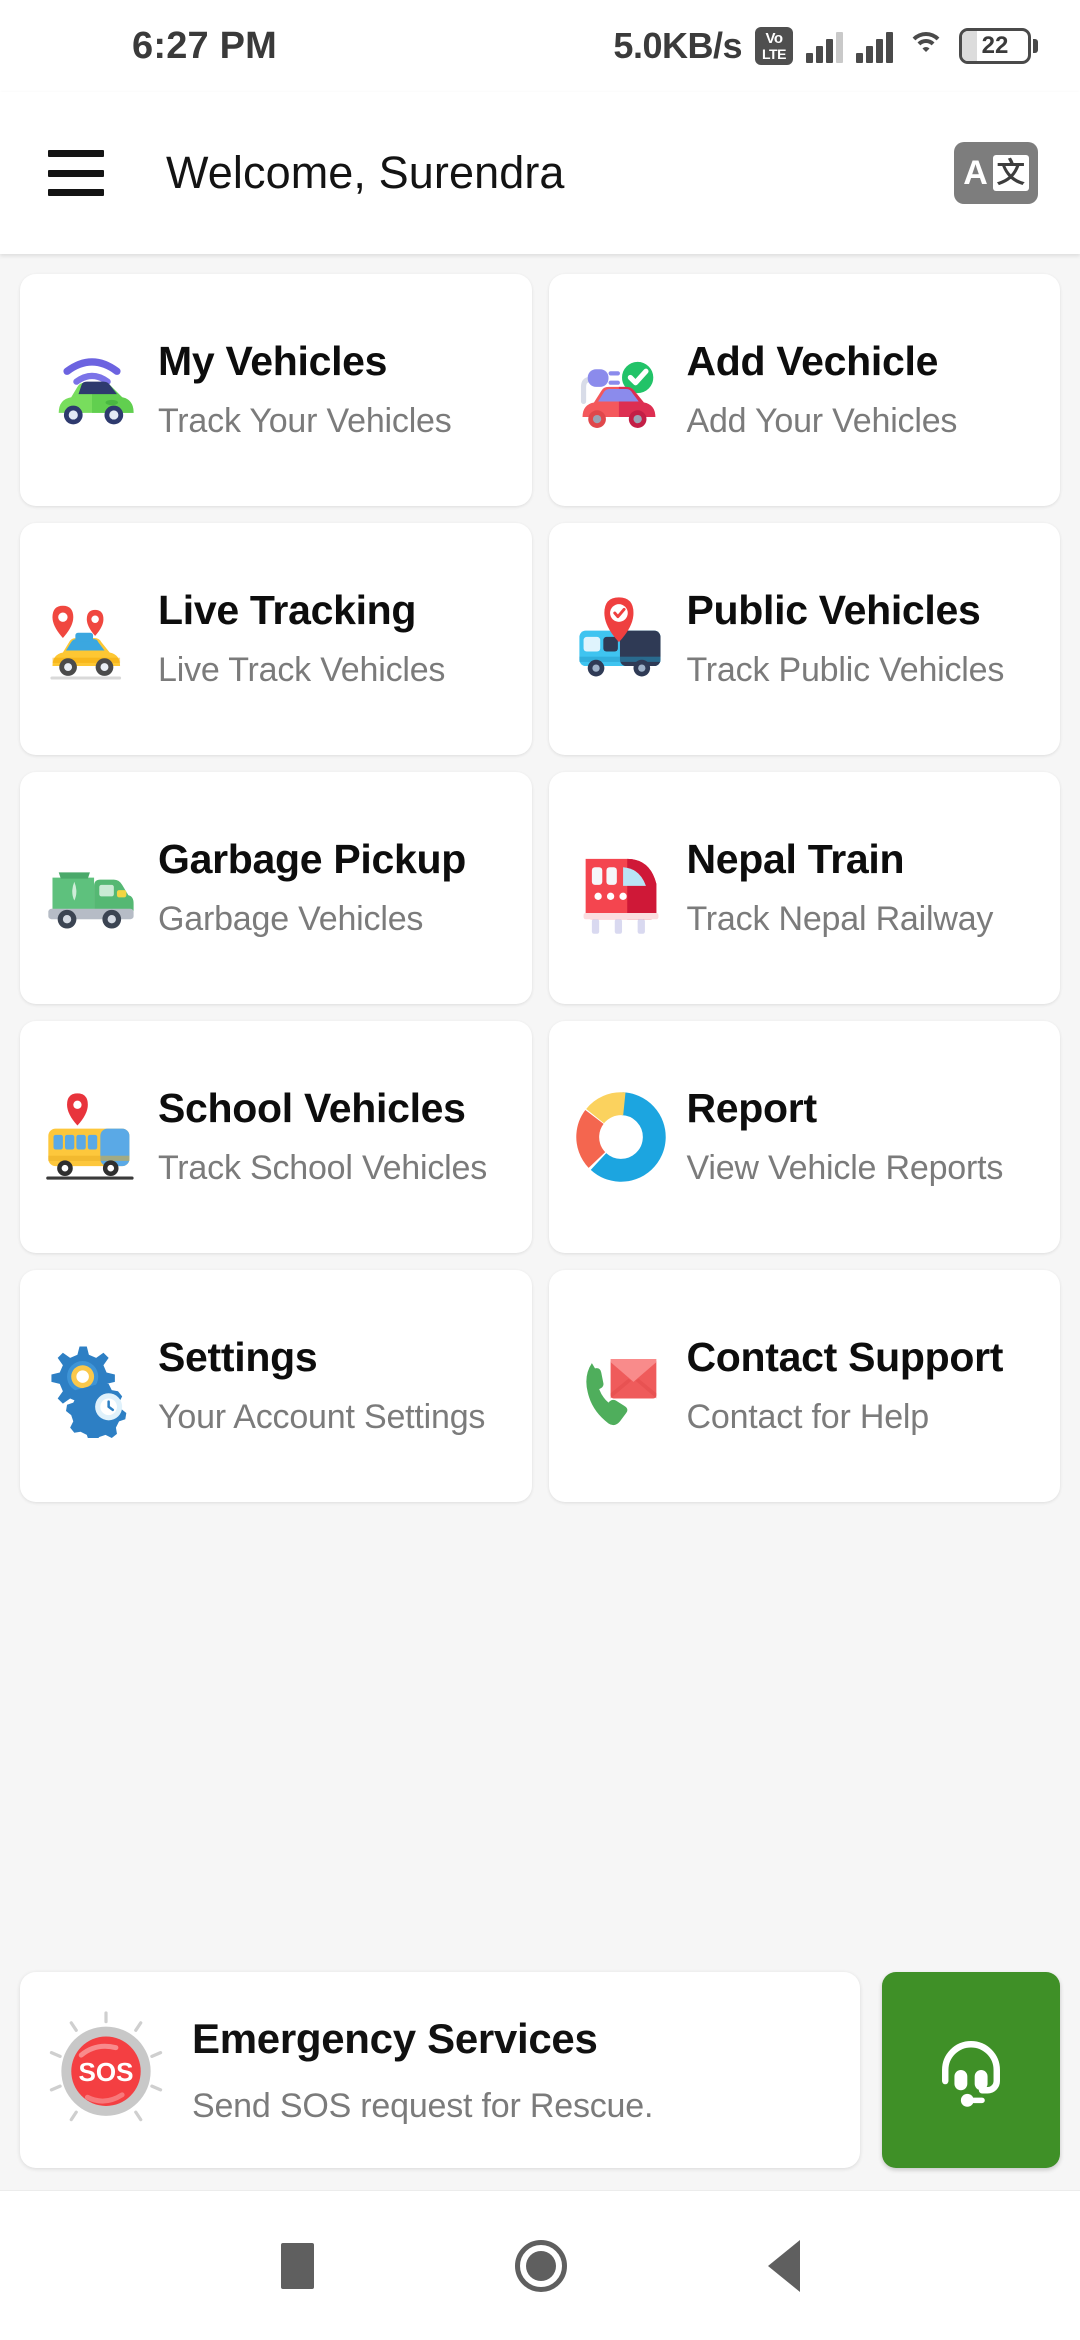 Image resolution: width=1080 pixels, height=2340 pixels. What do you see at coordinates (833, 610) in the screenshot?
I see `card-title: Public Vehicles` at bounding box center [833, 610].